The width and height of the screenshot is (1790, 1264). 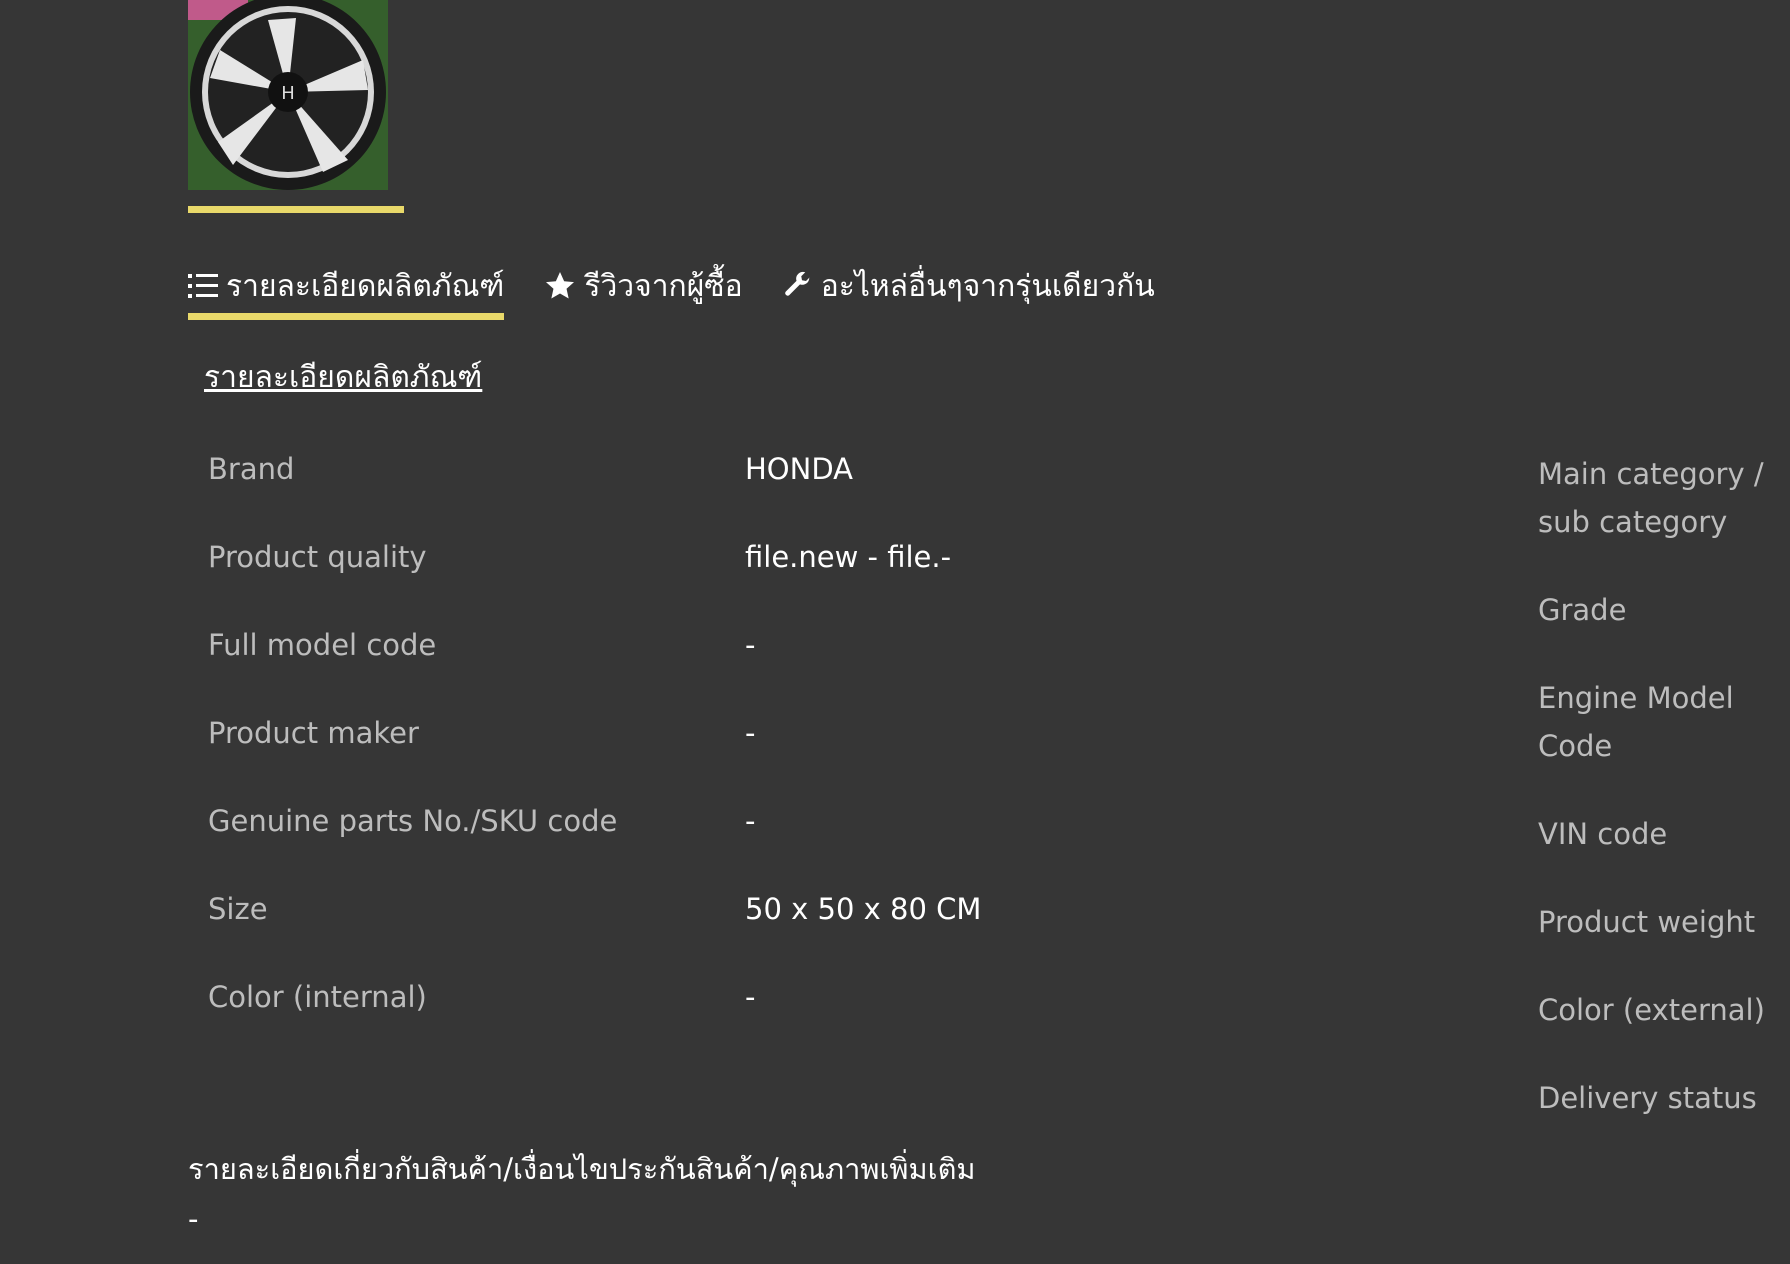 What do you see at coordinates (863, 909) in the screenshot?
I see `spec-value-size: 50 x 50 x 80 CM` at bounding box center [863, 909].